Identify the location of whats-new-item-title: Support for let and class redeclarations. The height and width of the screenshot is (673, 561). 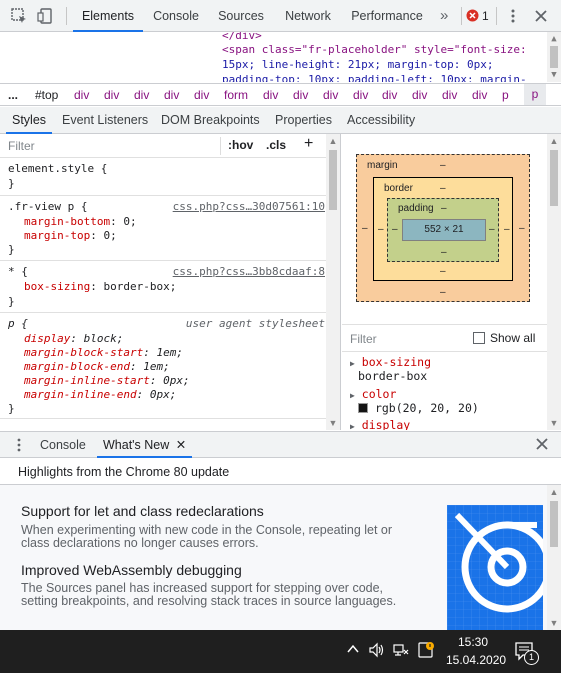
(142, 511).